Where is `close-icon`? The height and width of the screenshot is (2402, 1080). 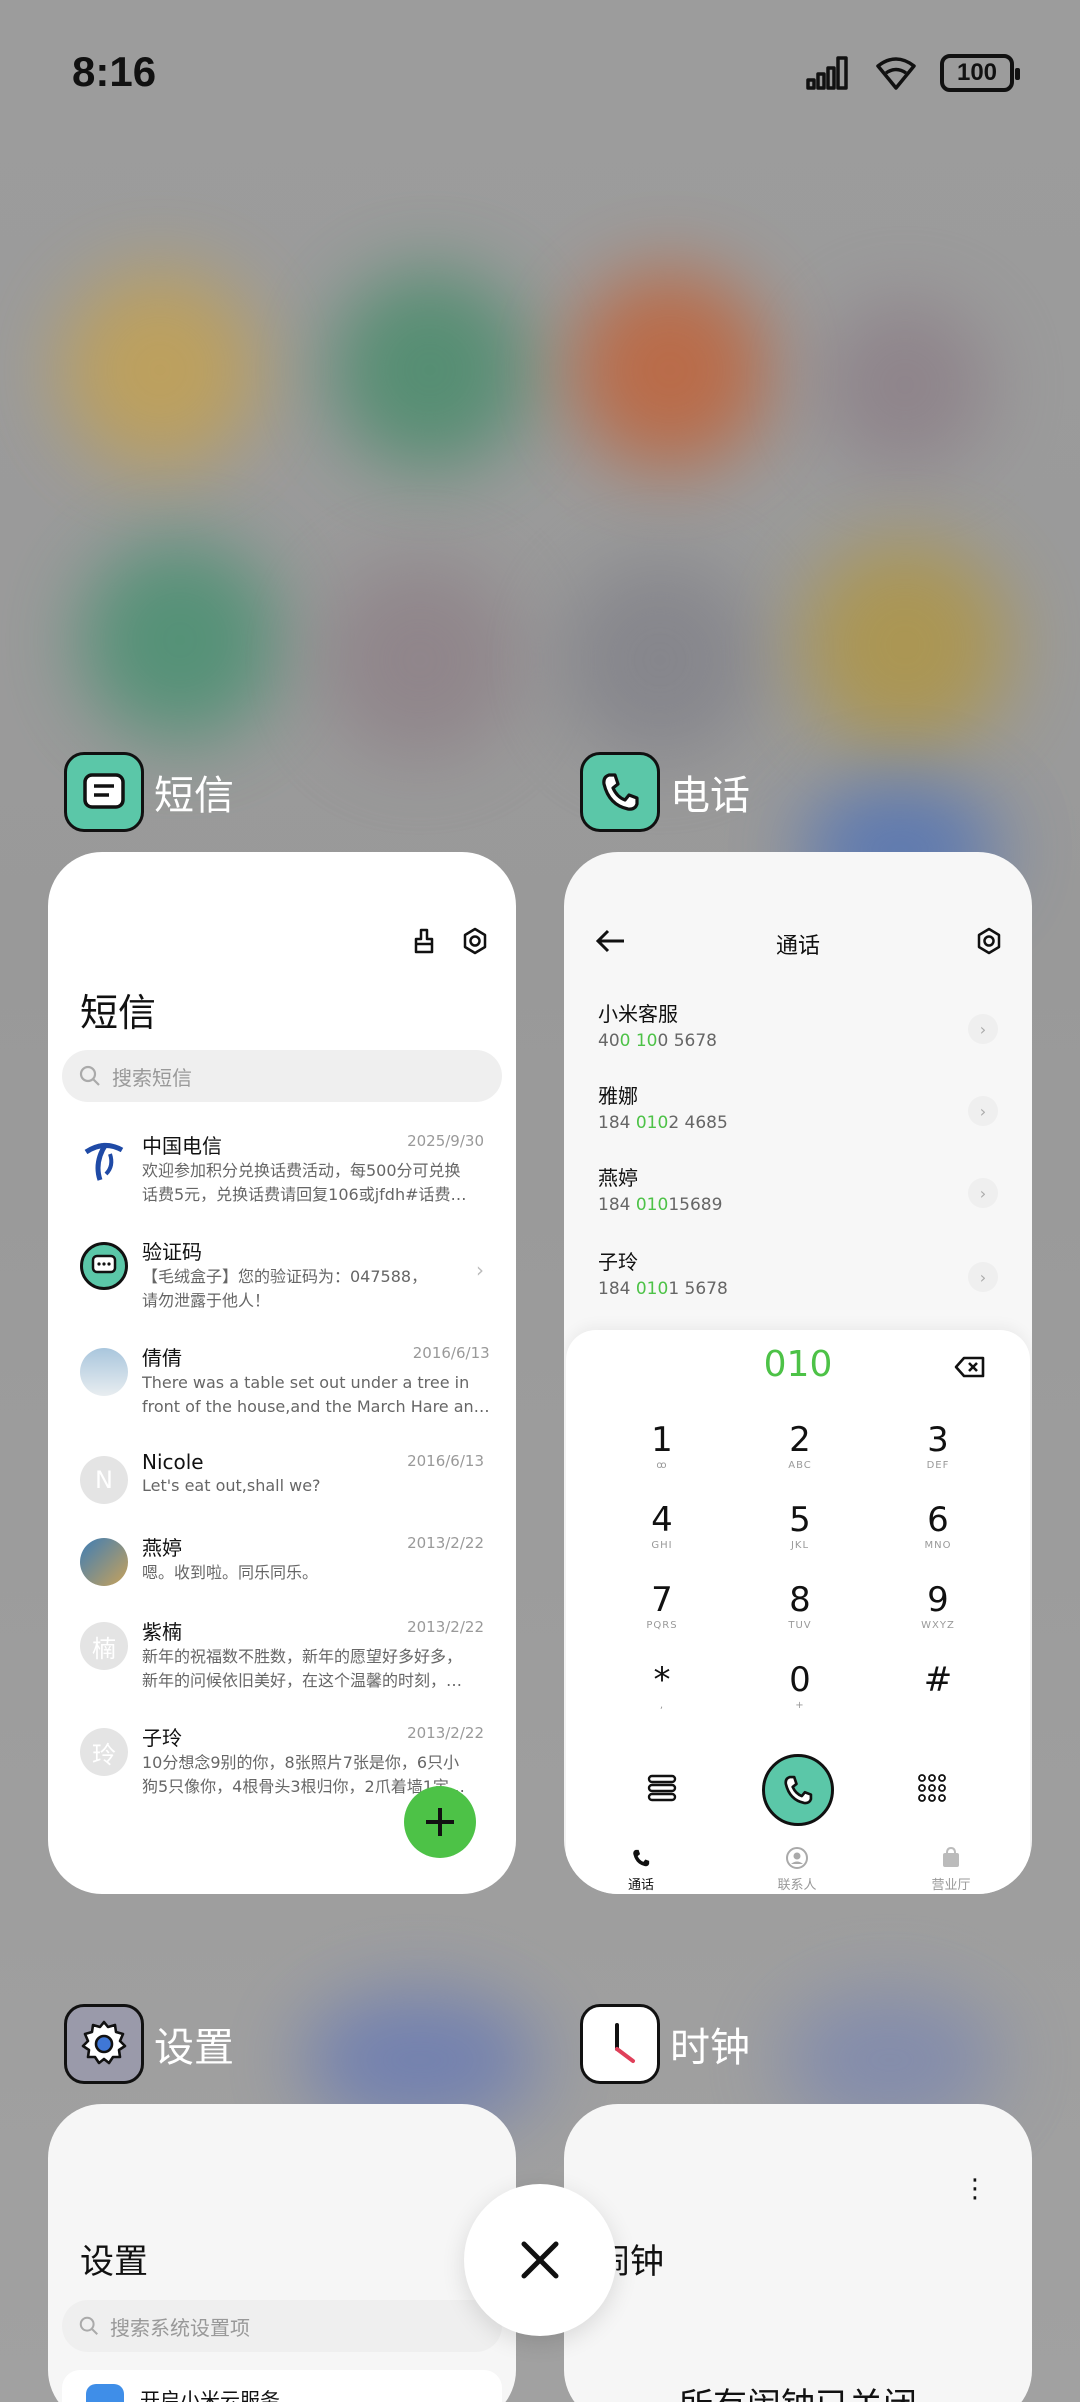
close-icon is located at coordinates (540, 2260).